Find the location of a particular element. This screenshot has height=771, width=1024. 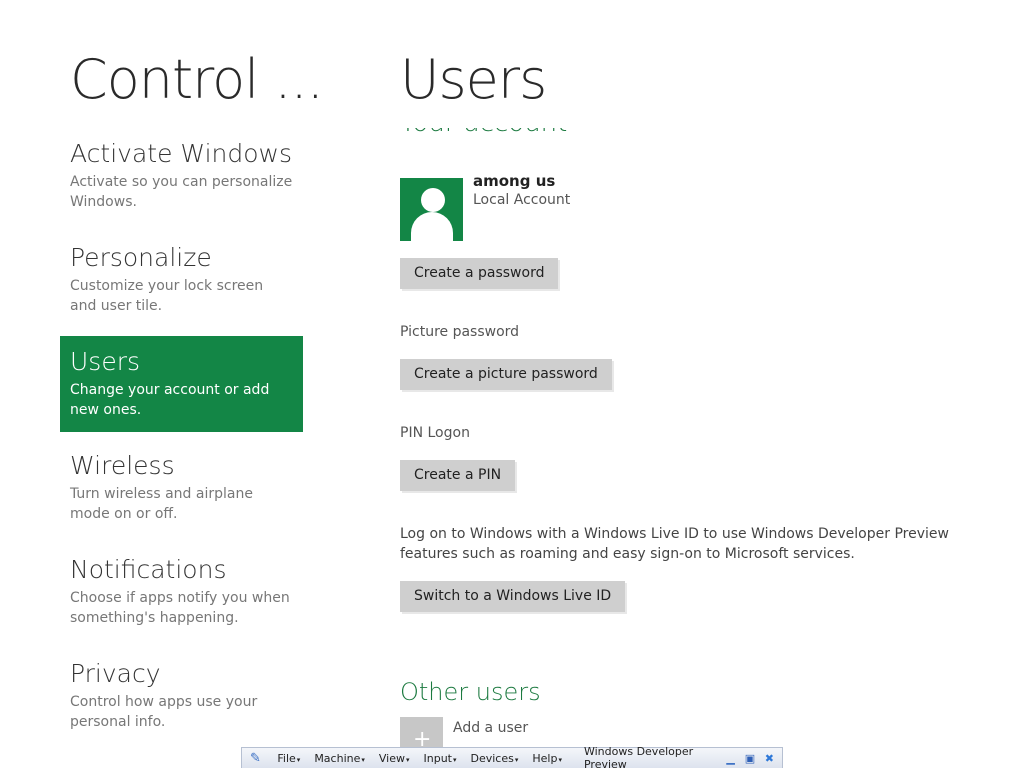

your-account-heading: Your account is located at coordinates (483, 133).